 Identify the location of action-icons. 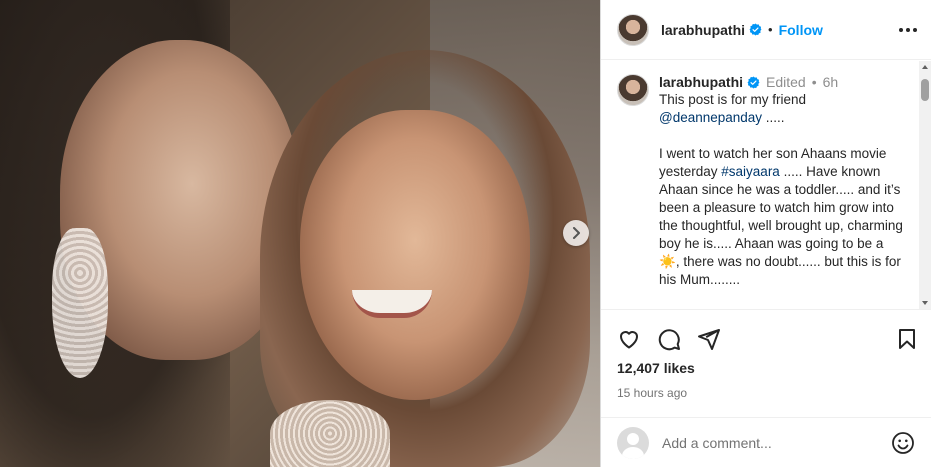
(766, 333).